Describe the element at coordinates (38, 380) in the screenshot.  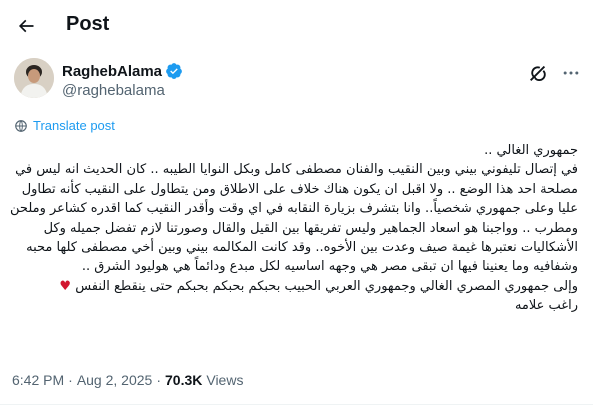
I see `post-time: 6:42 PM` at that location.